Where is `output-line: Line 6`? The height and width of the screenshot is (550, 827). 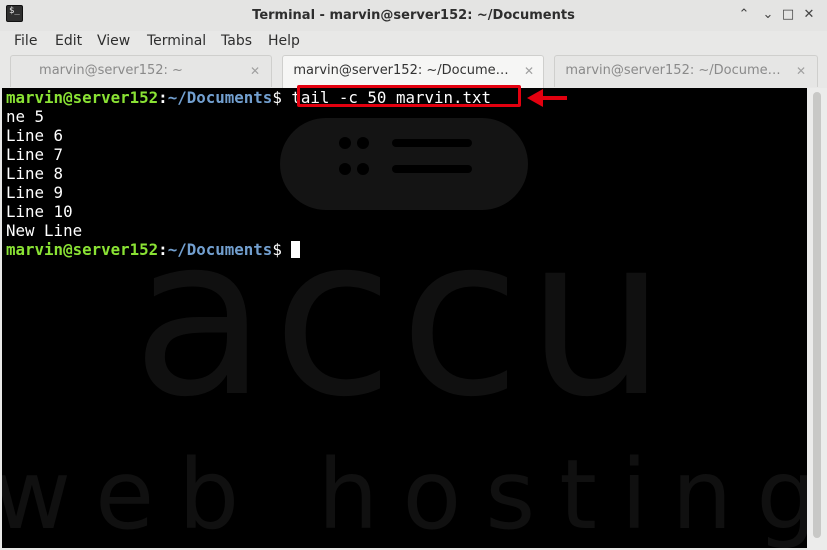
output-line: Line 6 is located at coordinates (35, 135).